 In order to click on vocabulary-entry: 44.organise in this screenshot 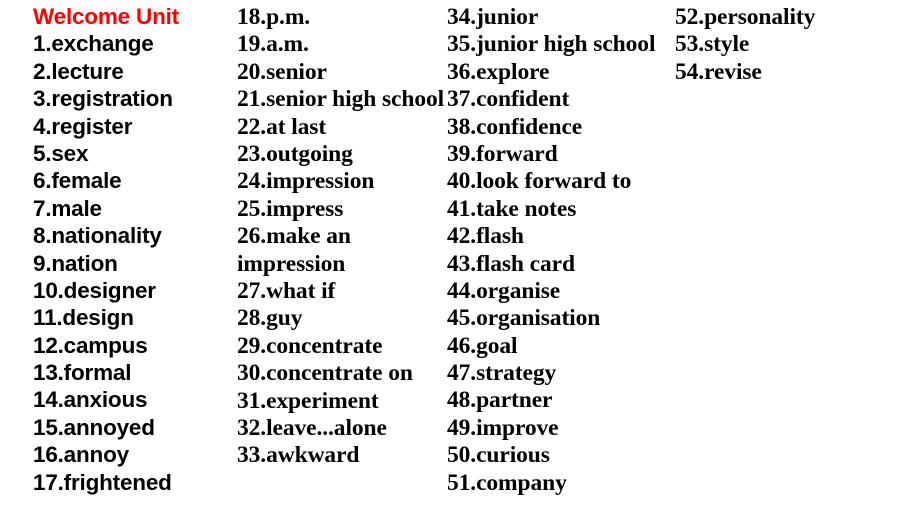, I will do `click(504, 290)`.